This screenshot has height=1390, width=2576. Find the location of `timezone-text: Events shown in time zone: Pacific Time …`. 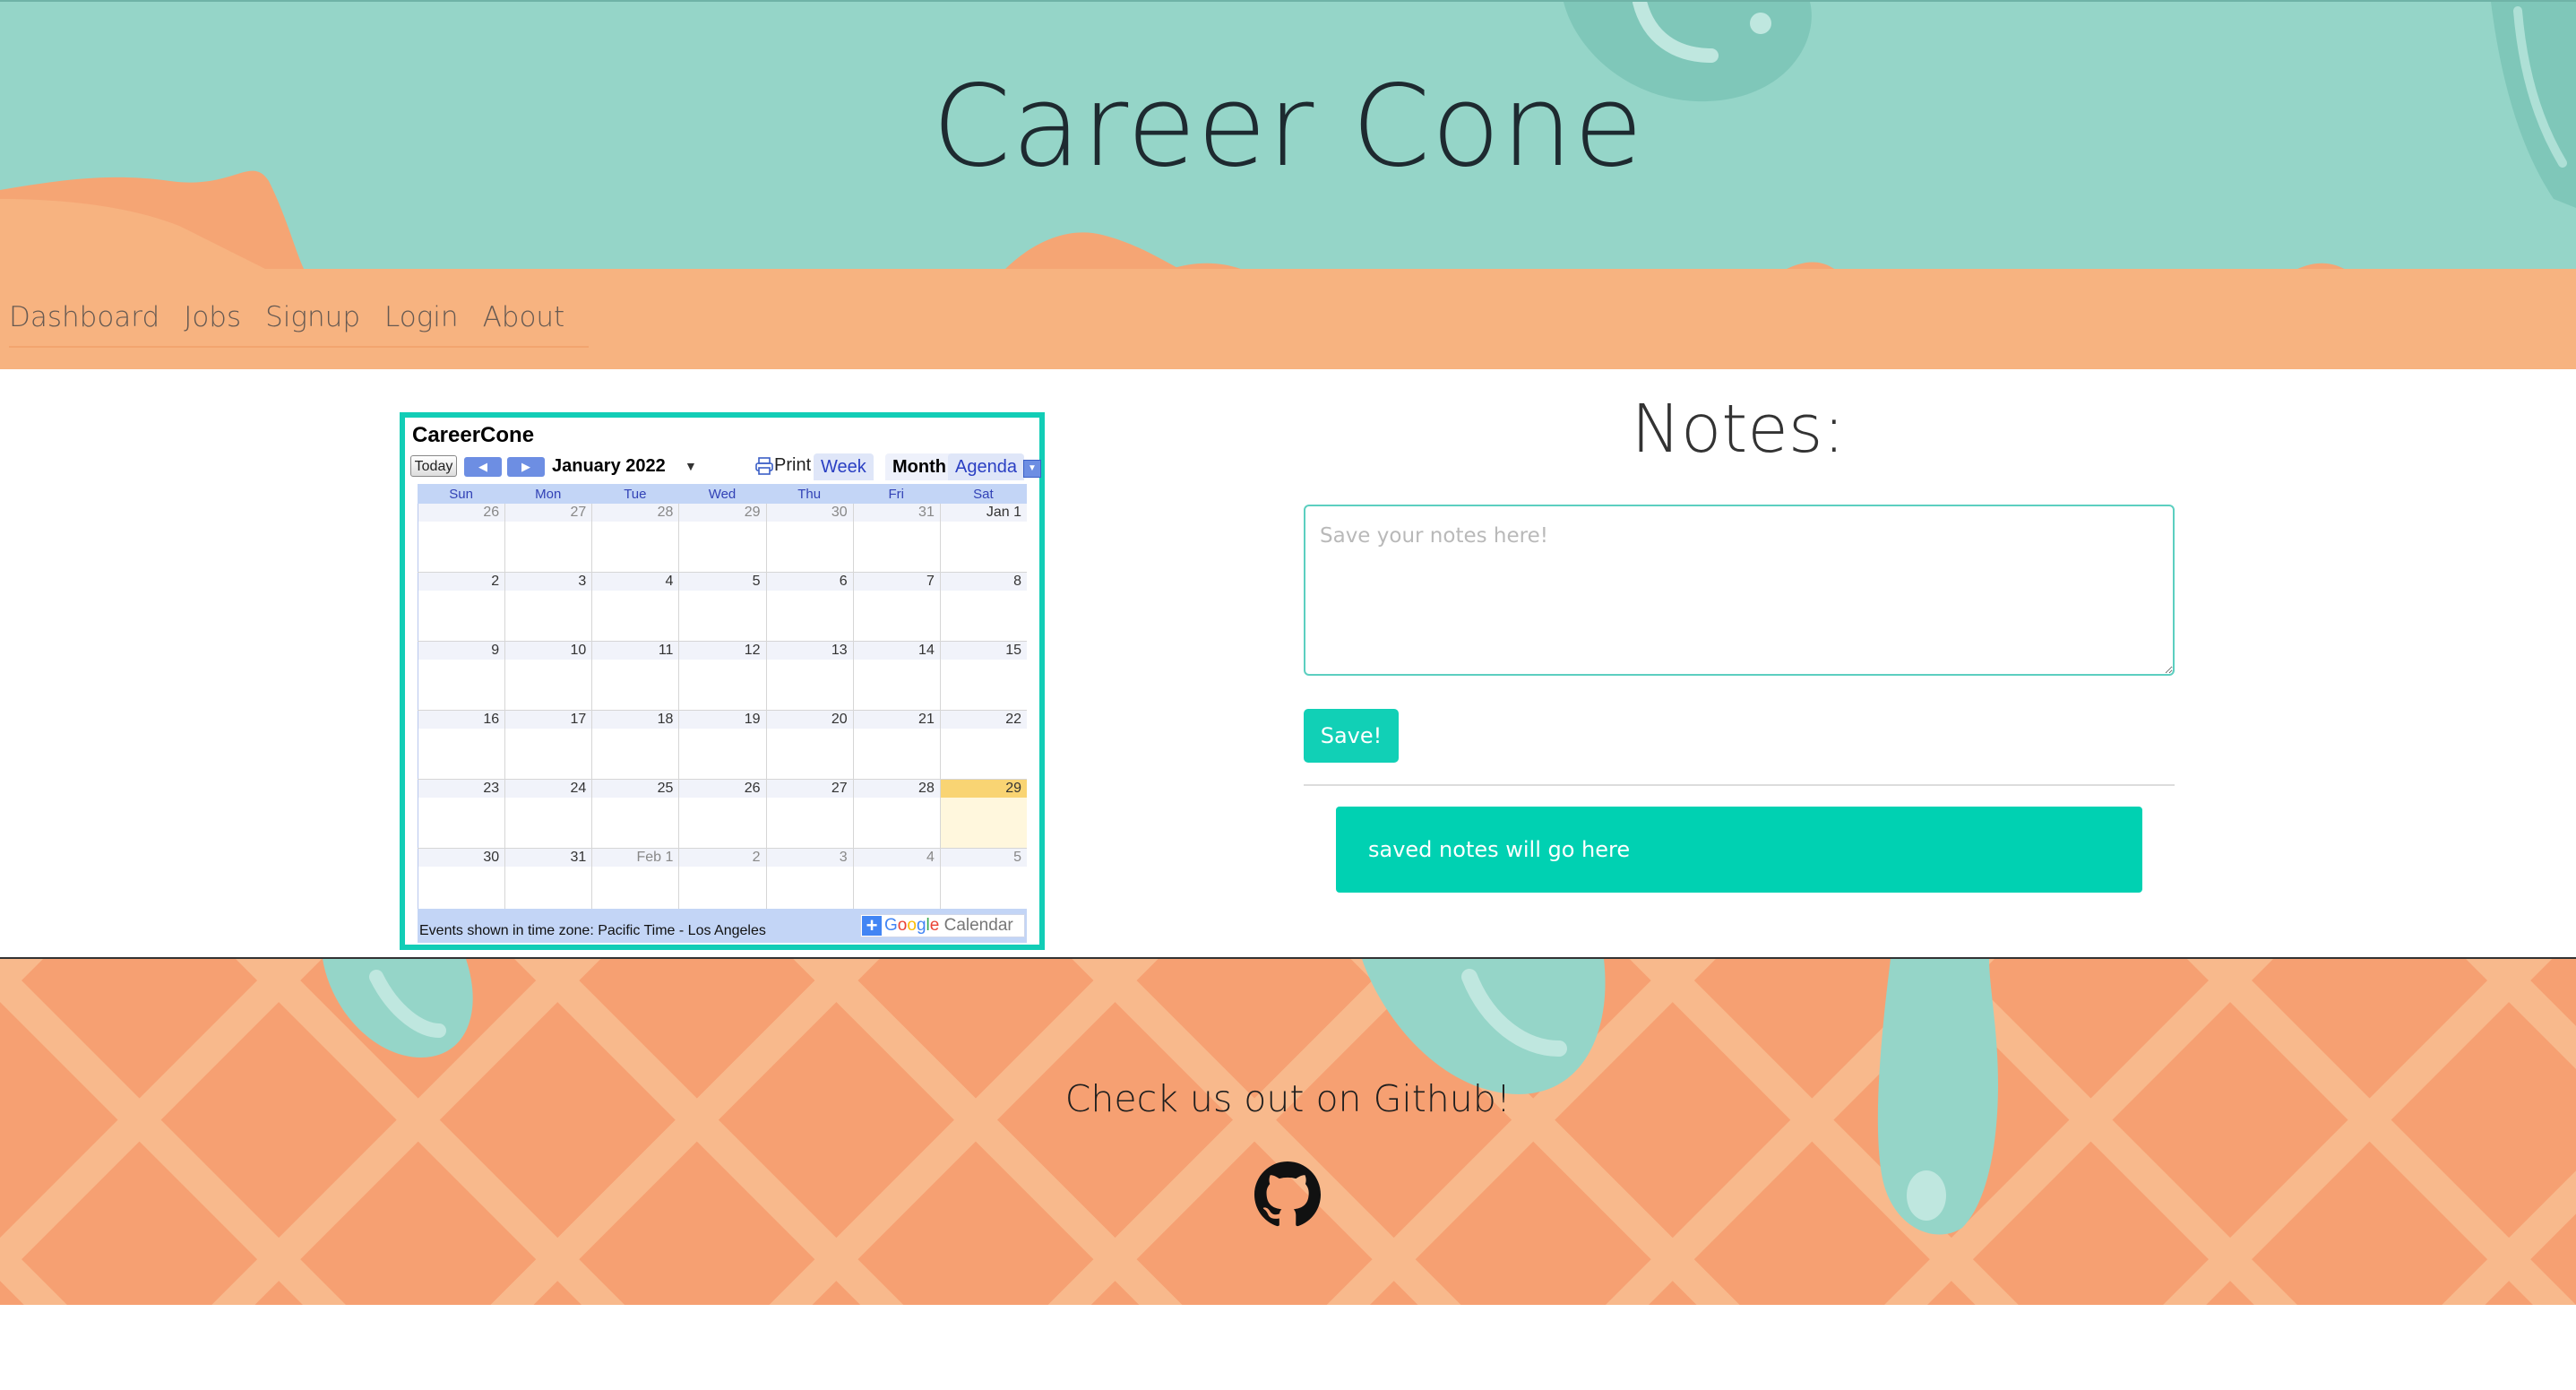

timezone-text: Events shown in time zone: Pacific Time … is located at coordinates (592, 930).